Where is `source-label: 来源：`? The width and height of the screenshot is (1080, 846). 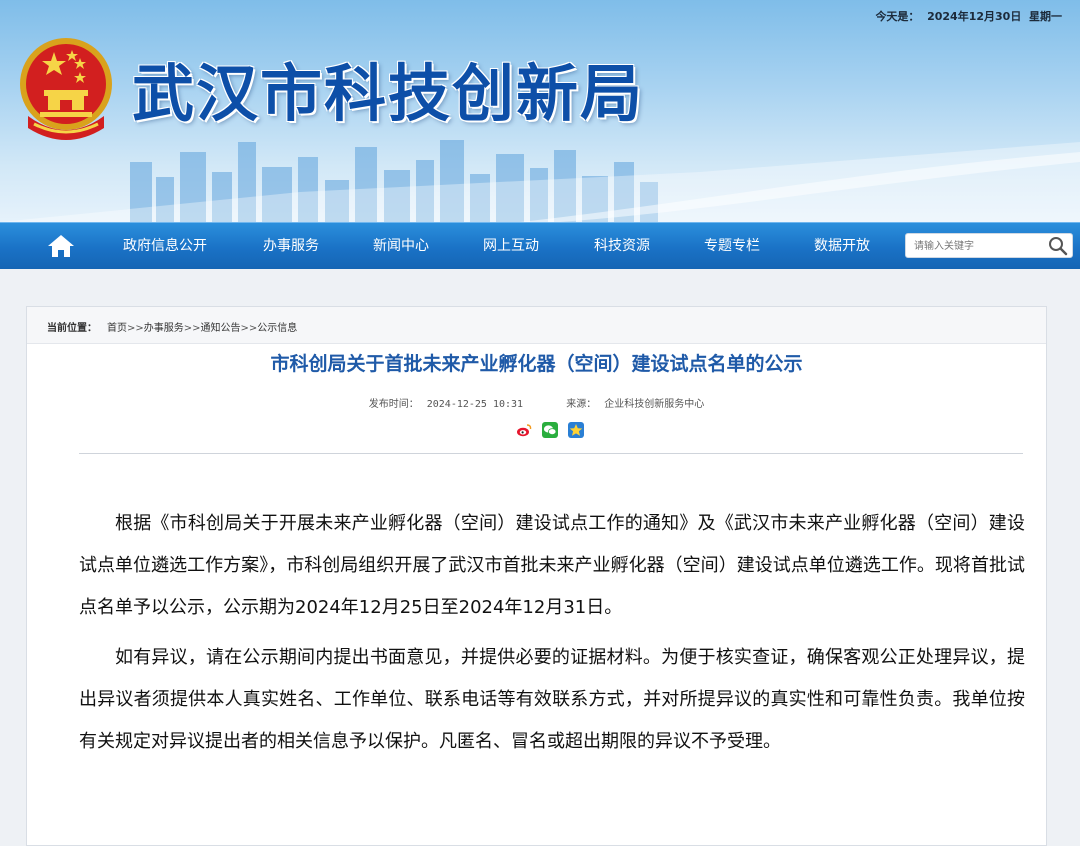
source-label: 来源： is located at coordinates (581, 404).